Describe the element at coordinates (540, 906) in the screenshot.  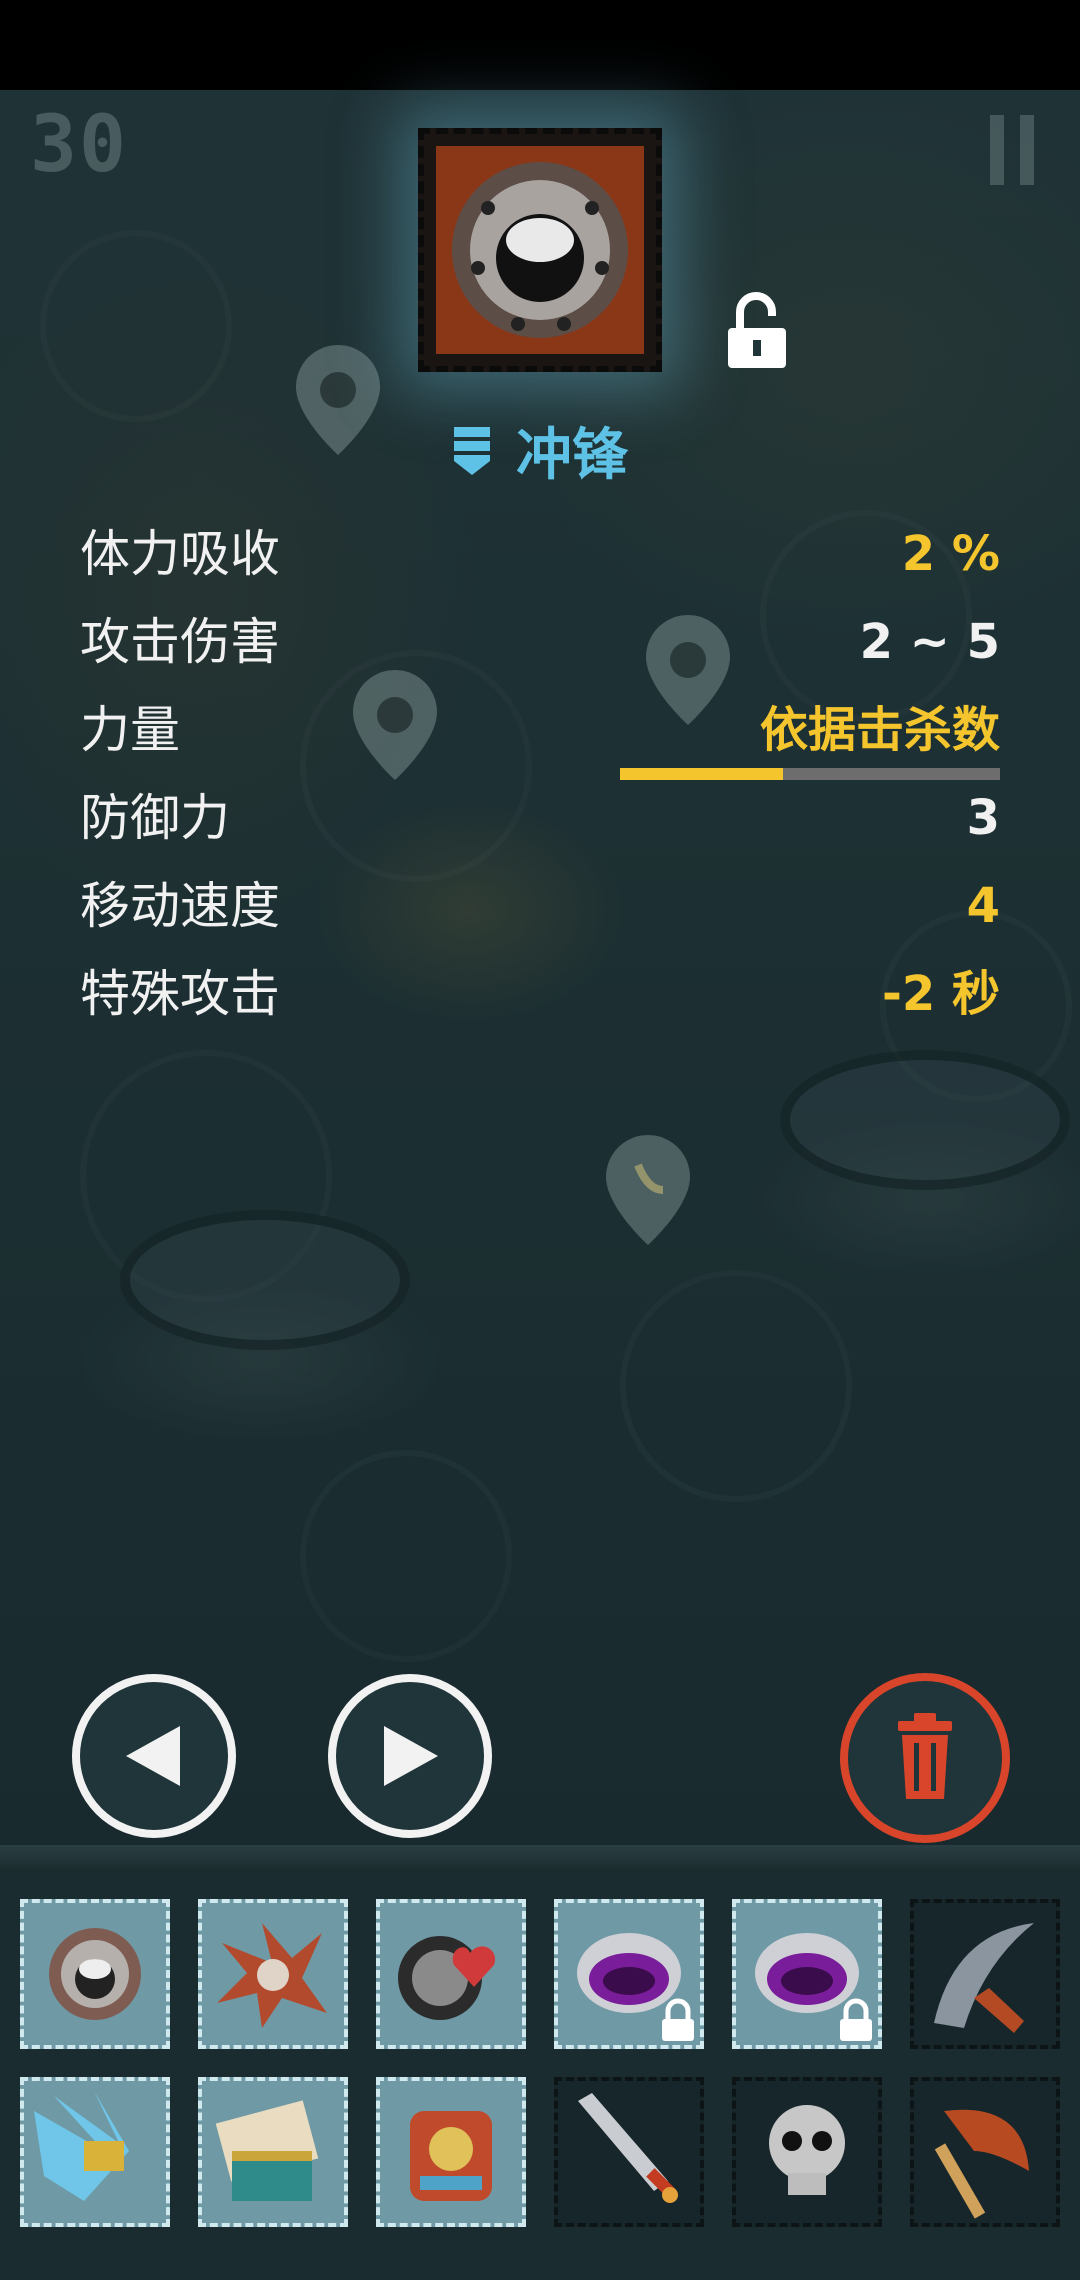
I see `stat-row: 移动速度 4` at that location.